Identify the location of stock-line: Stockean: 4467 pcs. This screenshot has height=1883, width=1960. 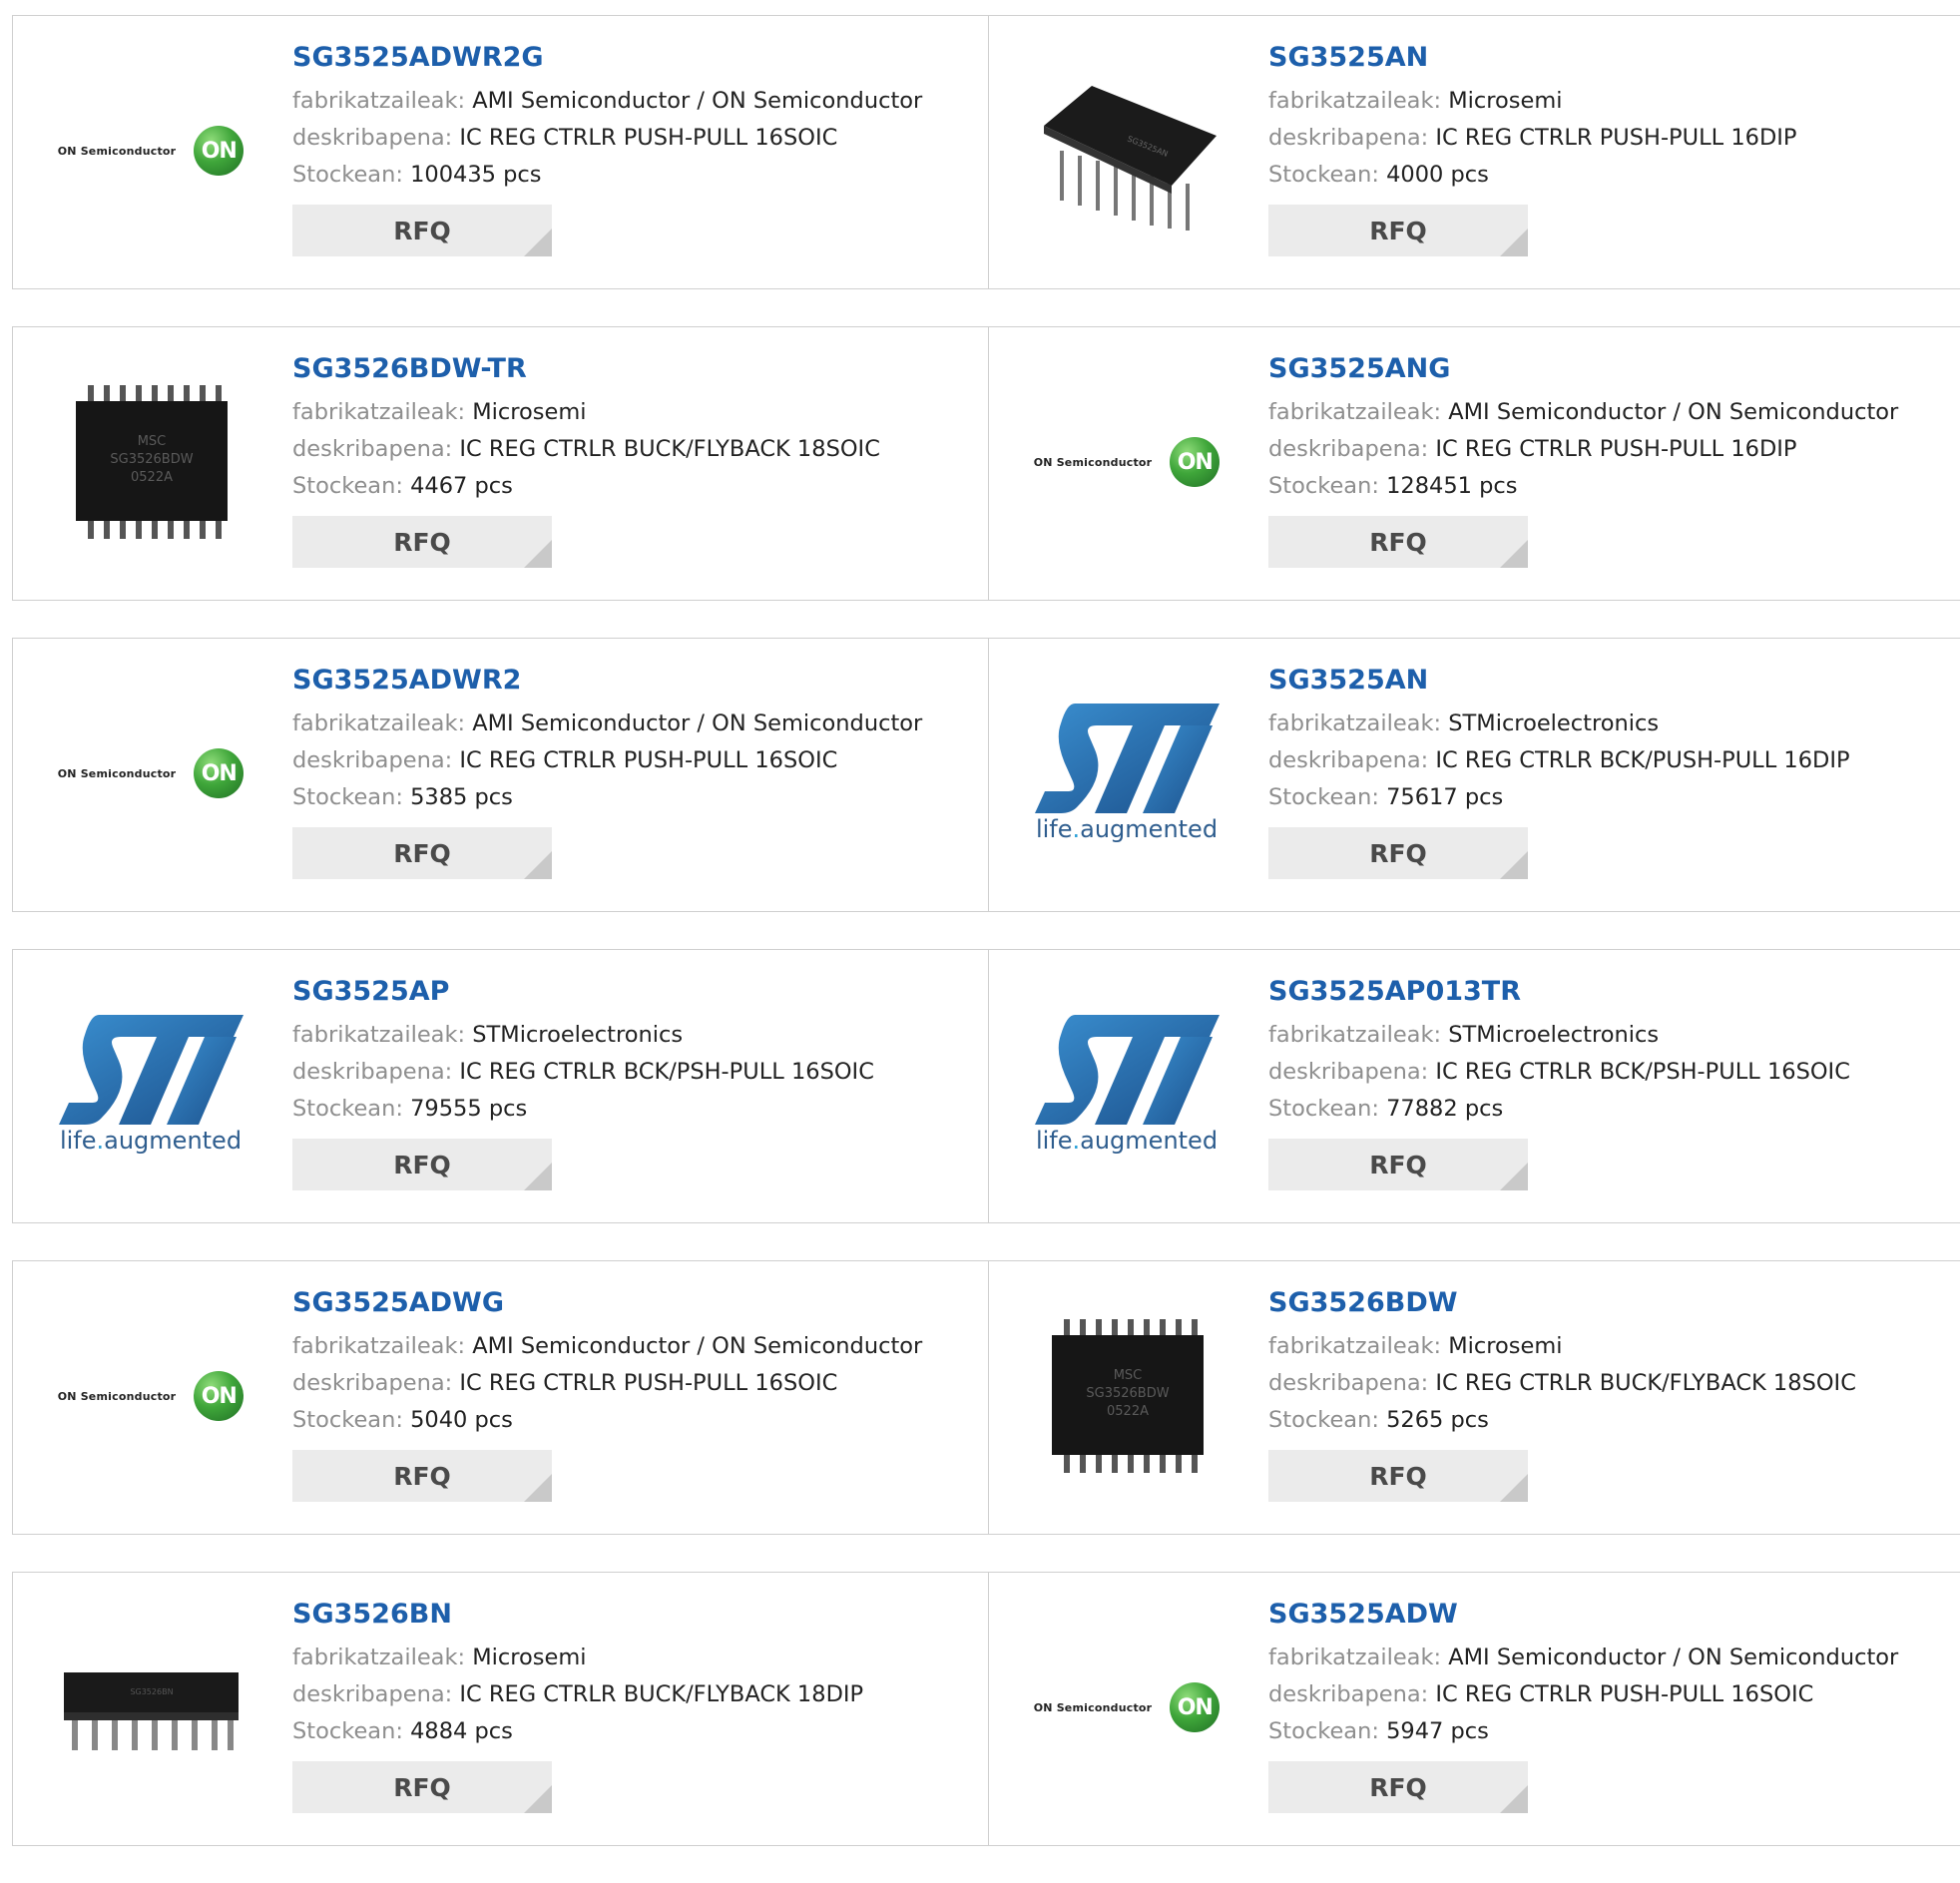
(586, 486).